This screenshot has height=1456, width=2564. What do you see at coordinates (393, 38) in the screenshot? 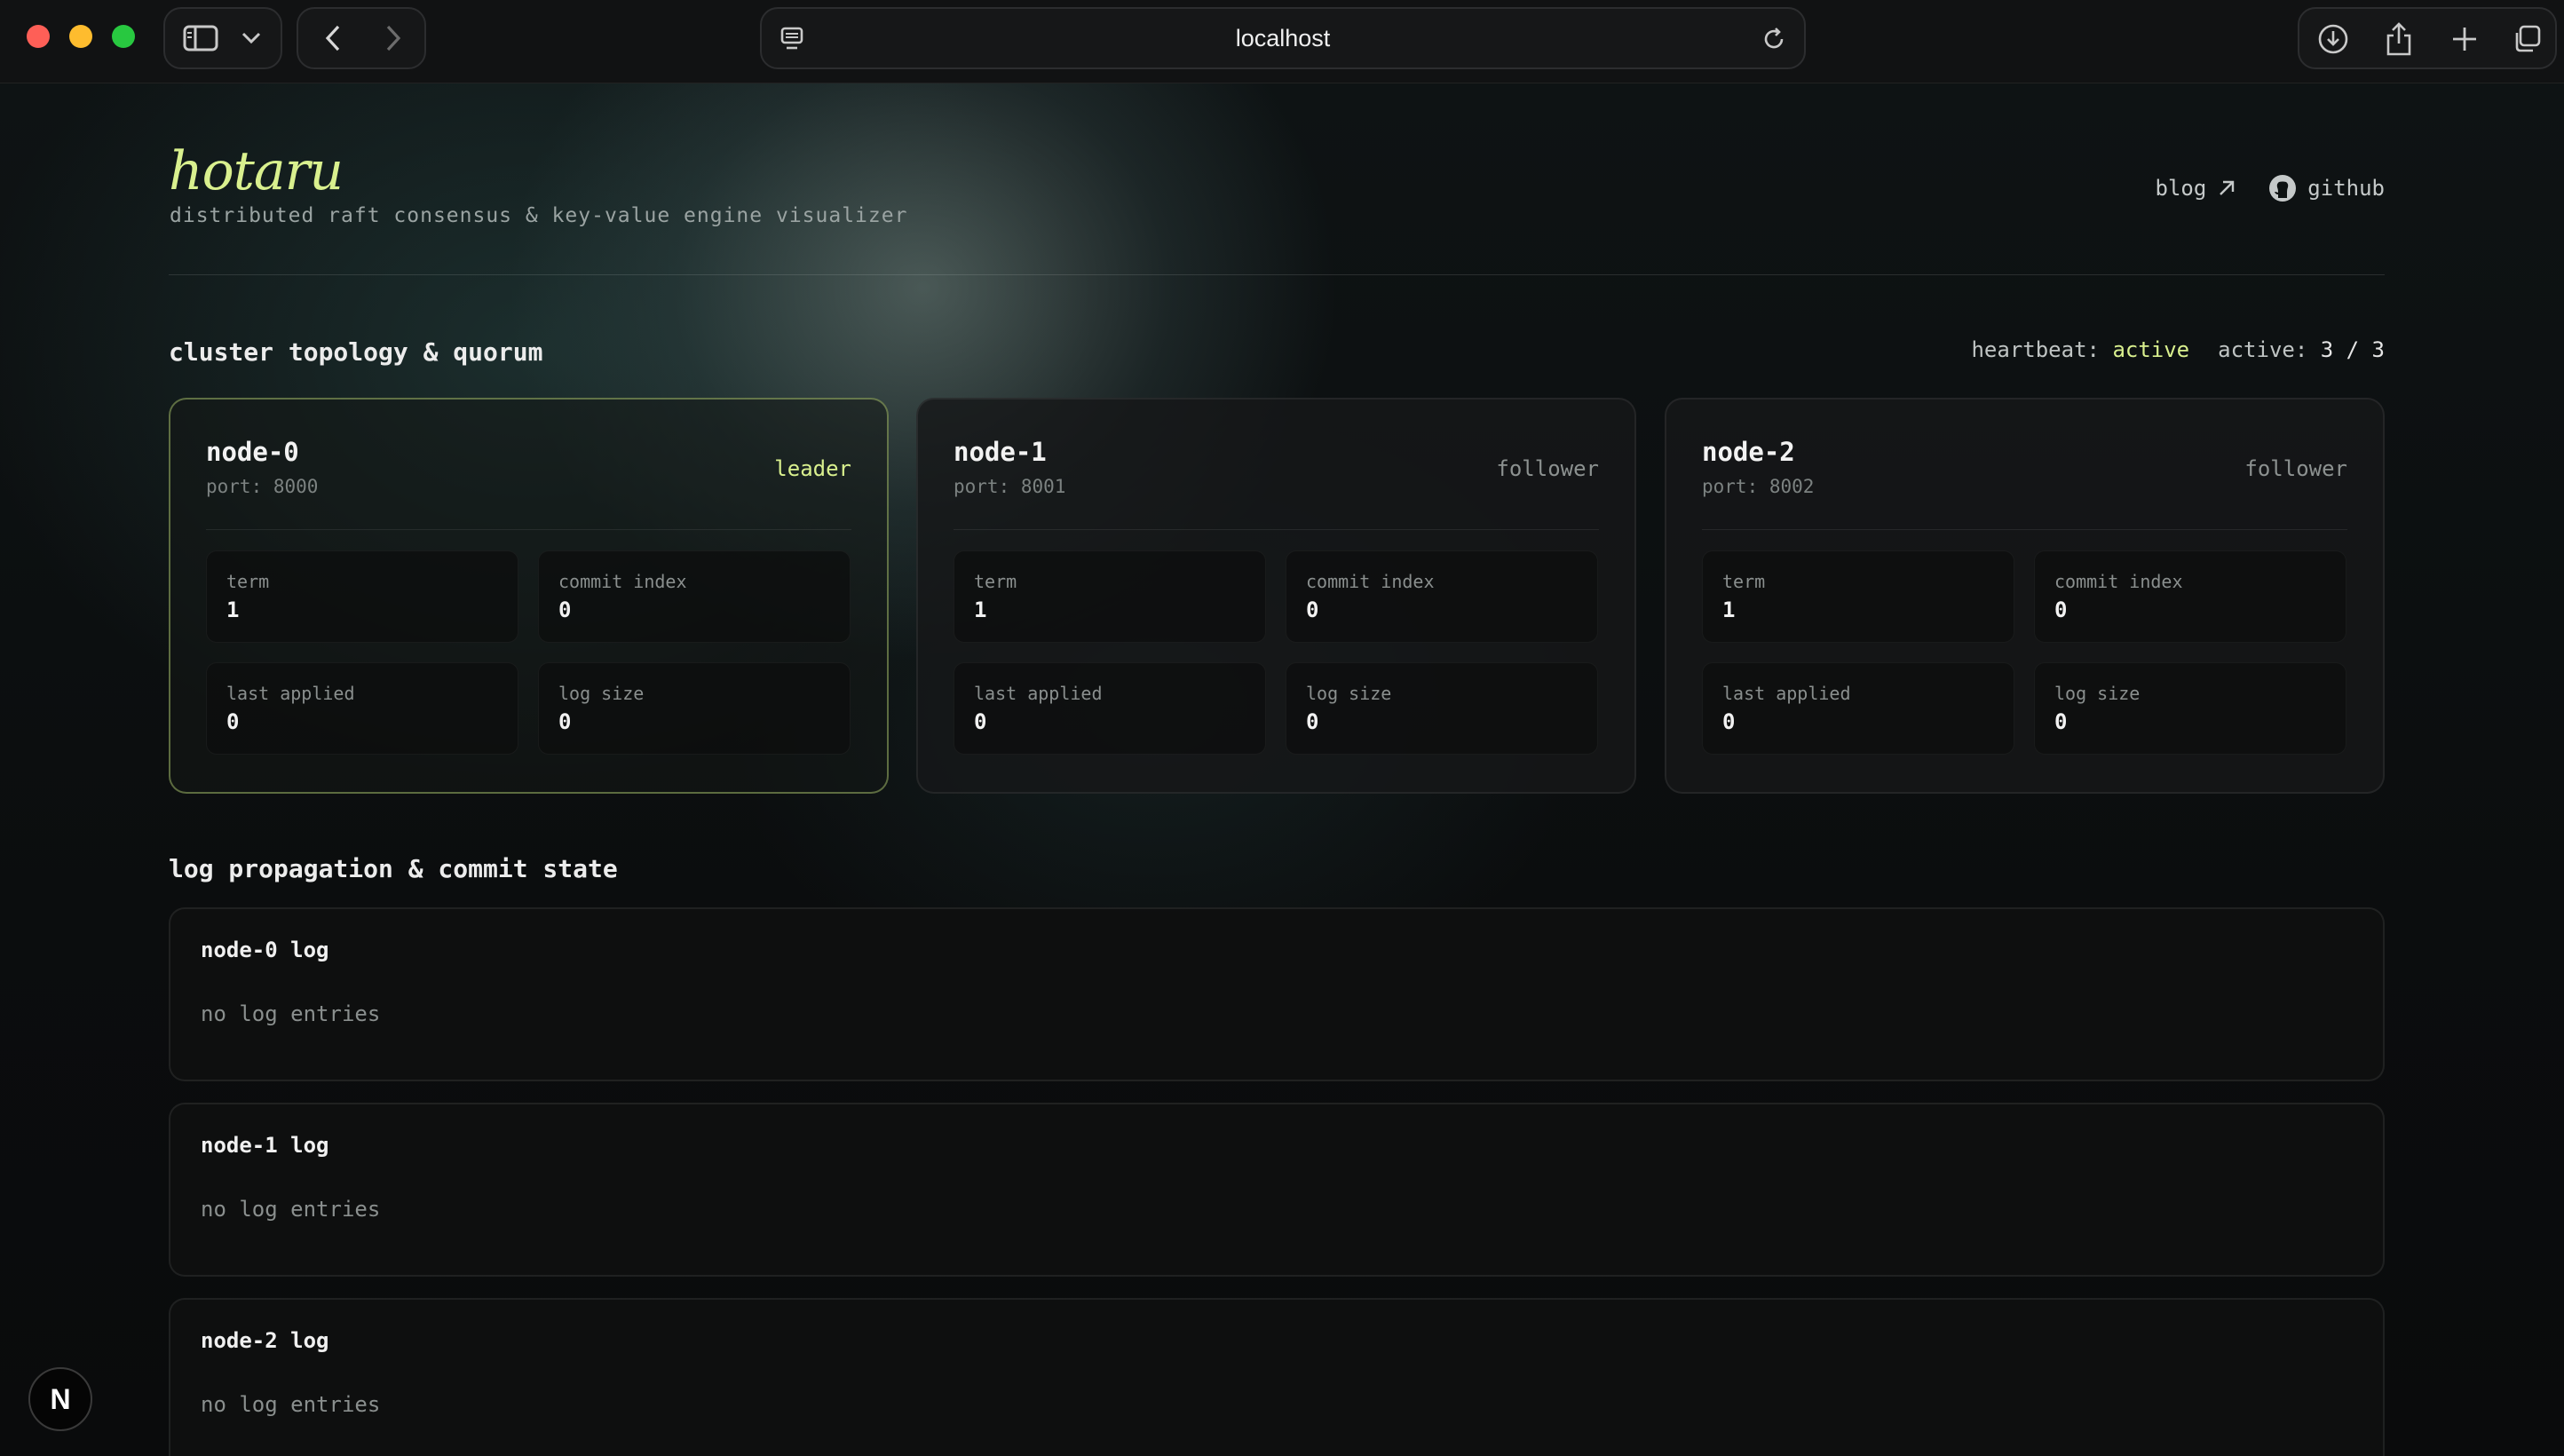
I see `forward-icon` at bounding box center [393, 38].